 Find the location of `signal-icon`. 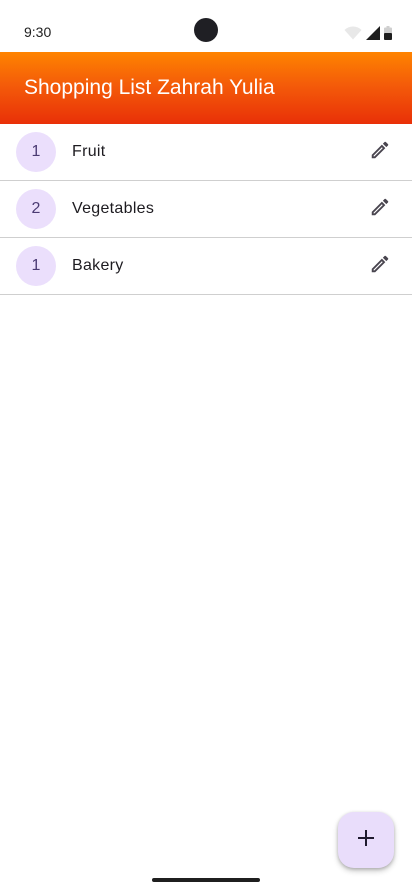

signal-icon is located at coordinates (373, 33).